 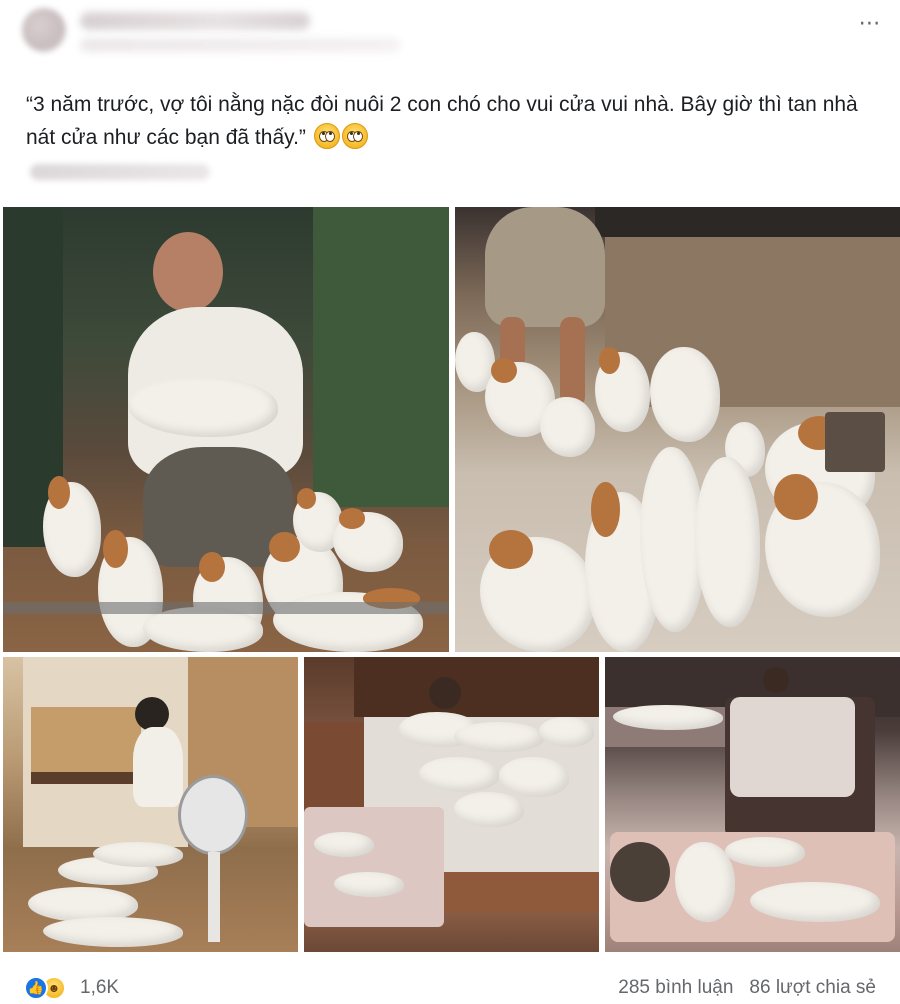 I want to click on photo-man-on-couch-with-dogs, so click(x=752, y=804).